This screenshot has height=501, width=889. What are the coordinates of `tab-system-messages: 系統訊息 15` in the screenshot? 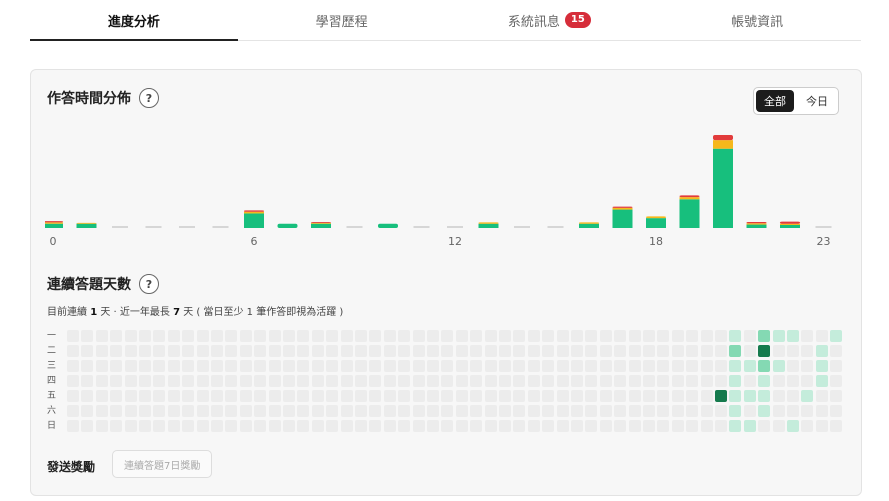 It's located at (550, 20).